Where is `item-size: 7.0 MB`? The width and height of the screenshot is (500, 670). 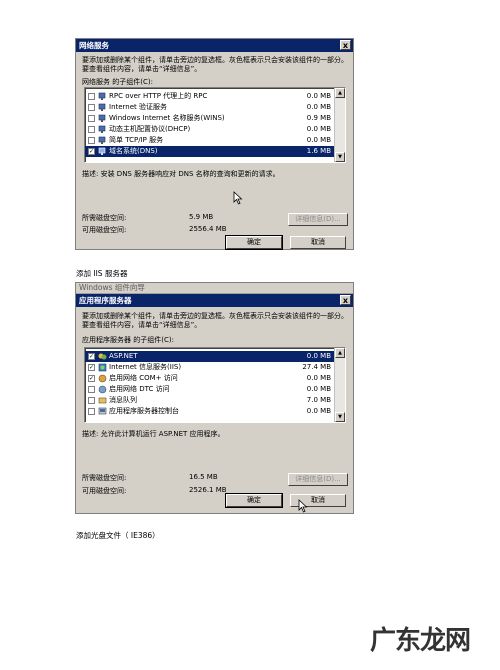
item-size: 7.0 MB is located at coordinates (318, 400).